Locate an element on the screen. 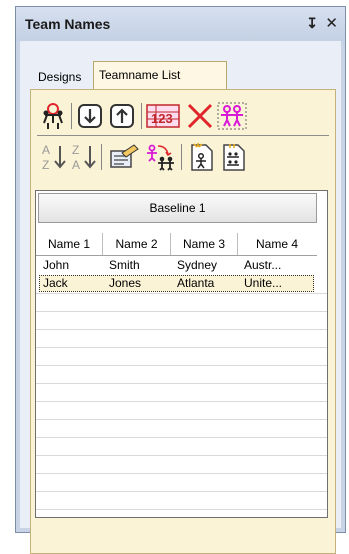 The image size is (349, 554). export-icon is located at coordinates (234, 157).